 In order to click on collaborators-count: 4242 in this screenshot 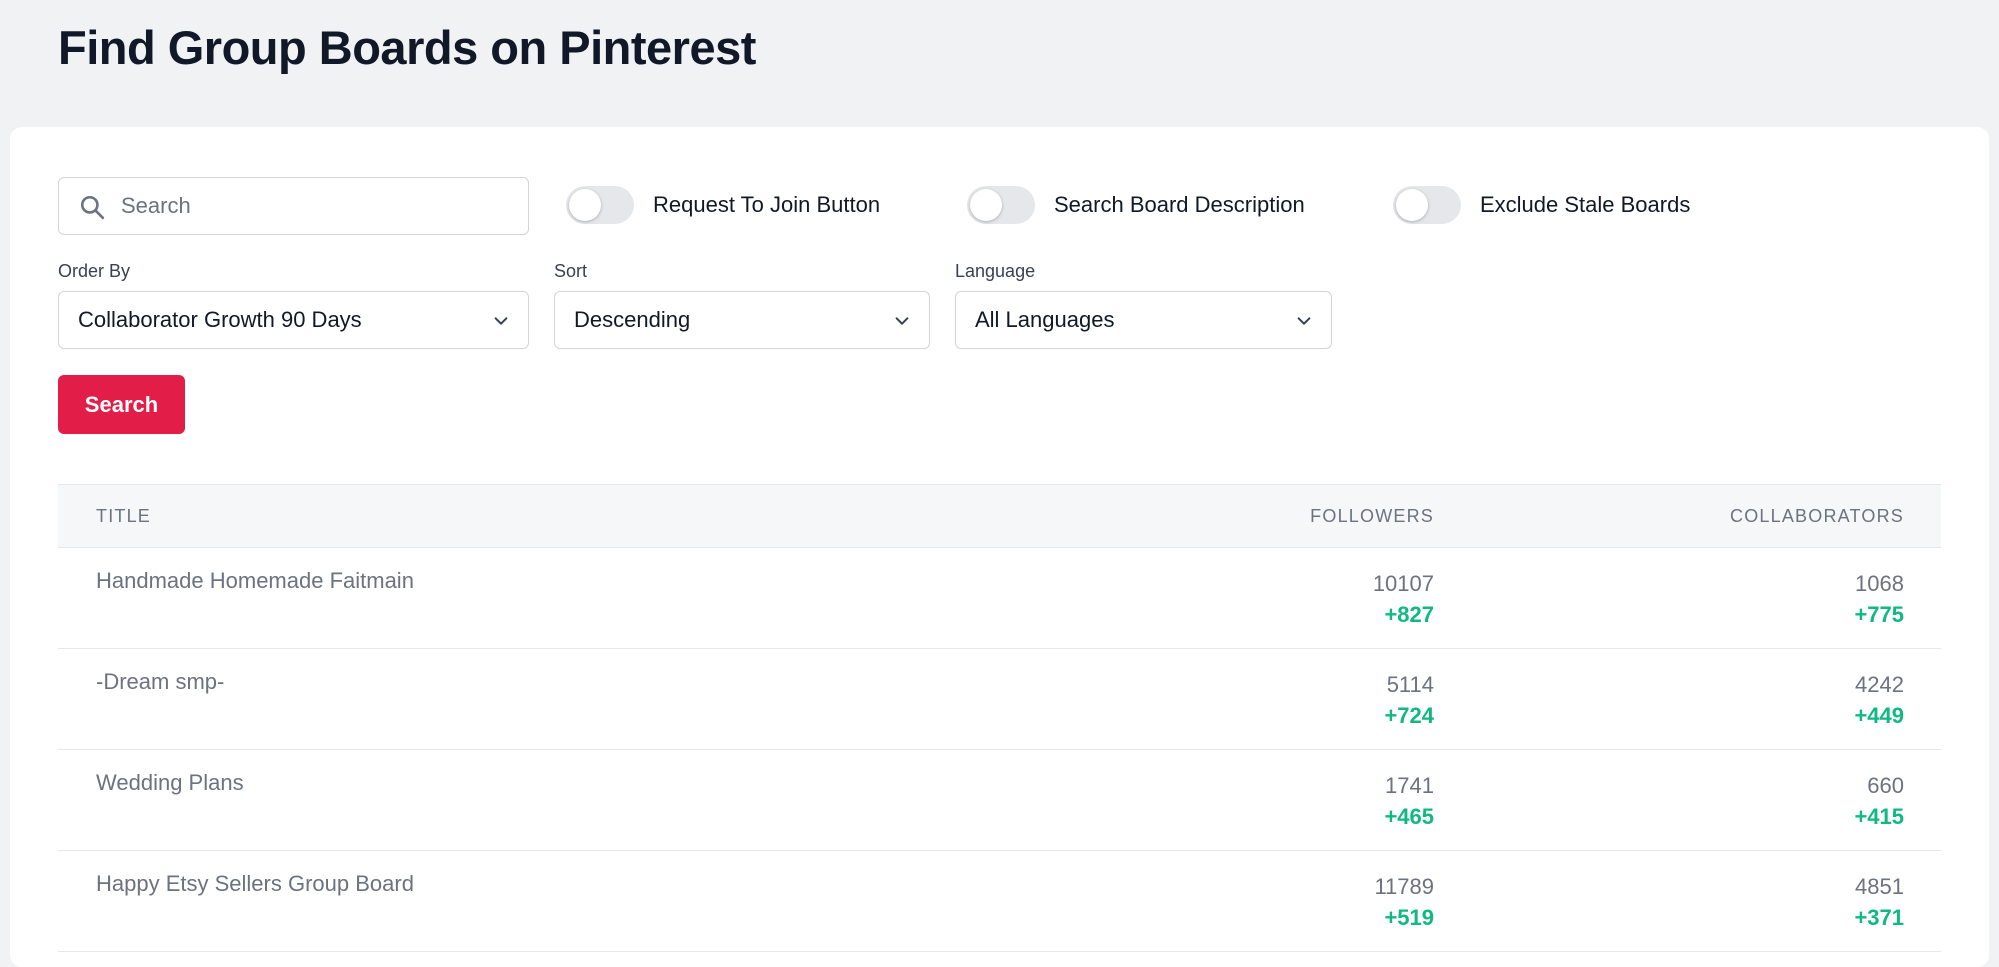, I will do `click(1879, 684)`.